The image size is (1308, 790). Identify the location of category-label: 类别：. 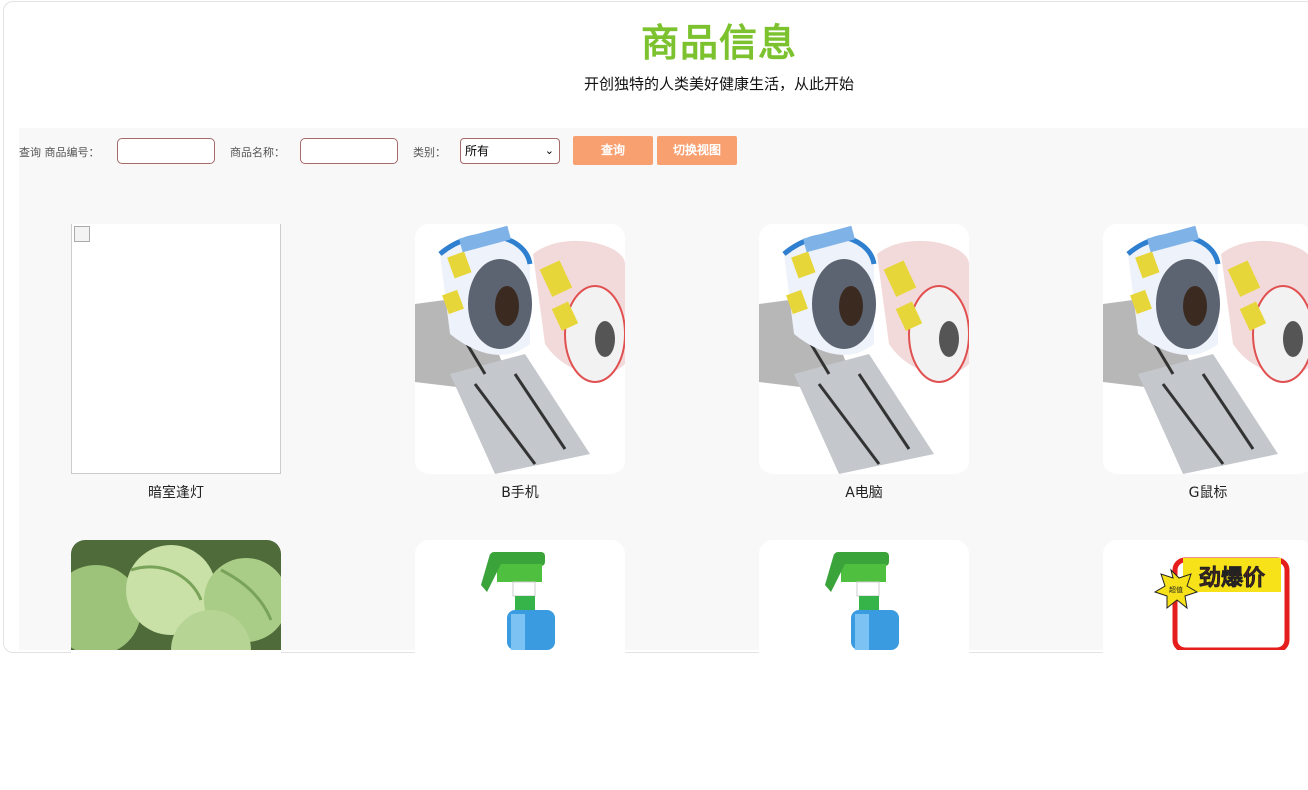
(429, 152).